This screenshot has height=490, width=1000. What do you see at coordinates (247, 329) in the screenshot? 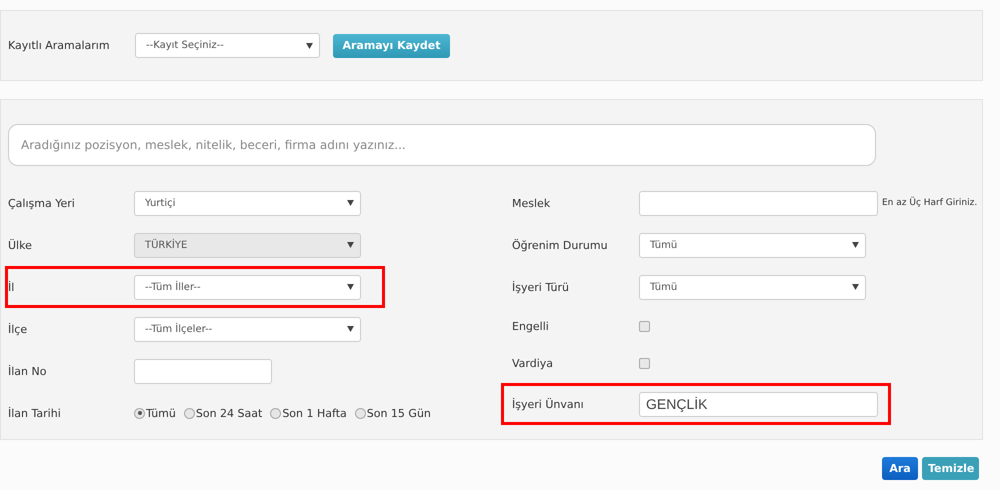
I see `dropdown: --Tüm İlçeler--` at bounding box center [247, 329].